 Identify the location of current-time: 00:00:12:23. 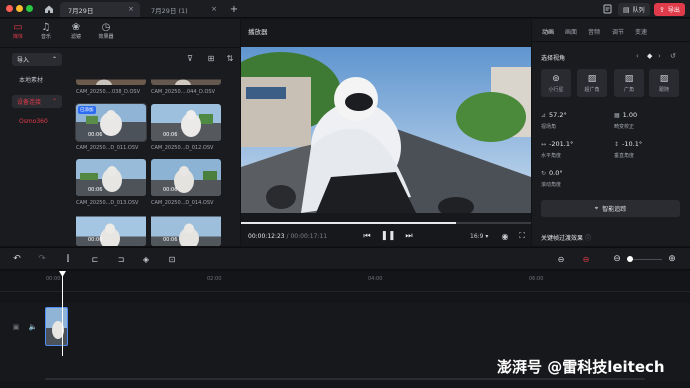
(266, 236).